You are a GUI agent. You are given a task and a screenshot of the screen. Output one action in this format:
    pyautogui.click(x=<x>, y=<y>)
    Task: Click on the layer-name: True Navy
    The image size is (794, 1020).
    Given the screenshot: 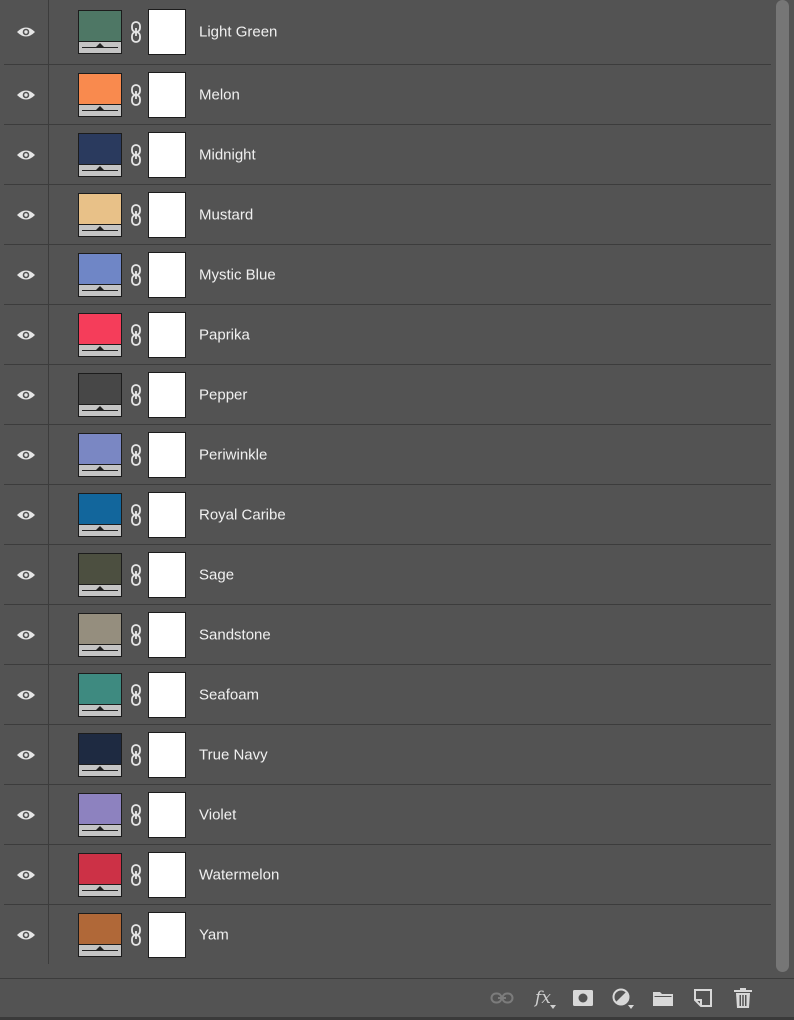 What is the action you would take?
    pyautogui.click(x=233, y=754)
    